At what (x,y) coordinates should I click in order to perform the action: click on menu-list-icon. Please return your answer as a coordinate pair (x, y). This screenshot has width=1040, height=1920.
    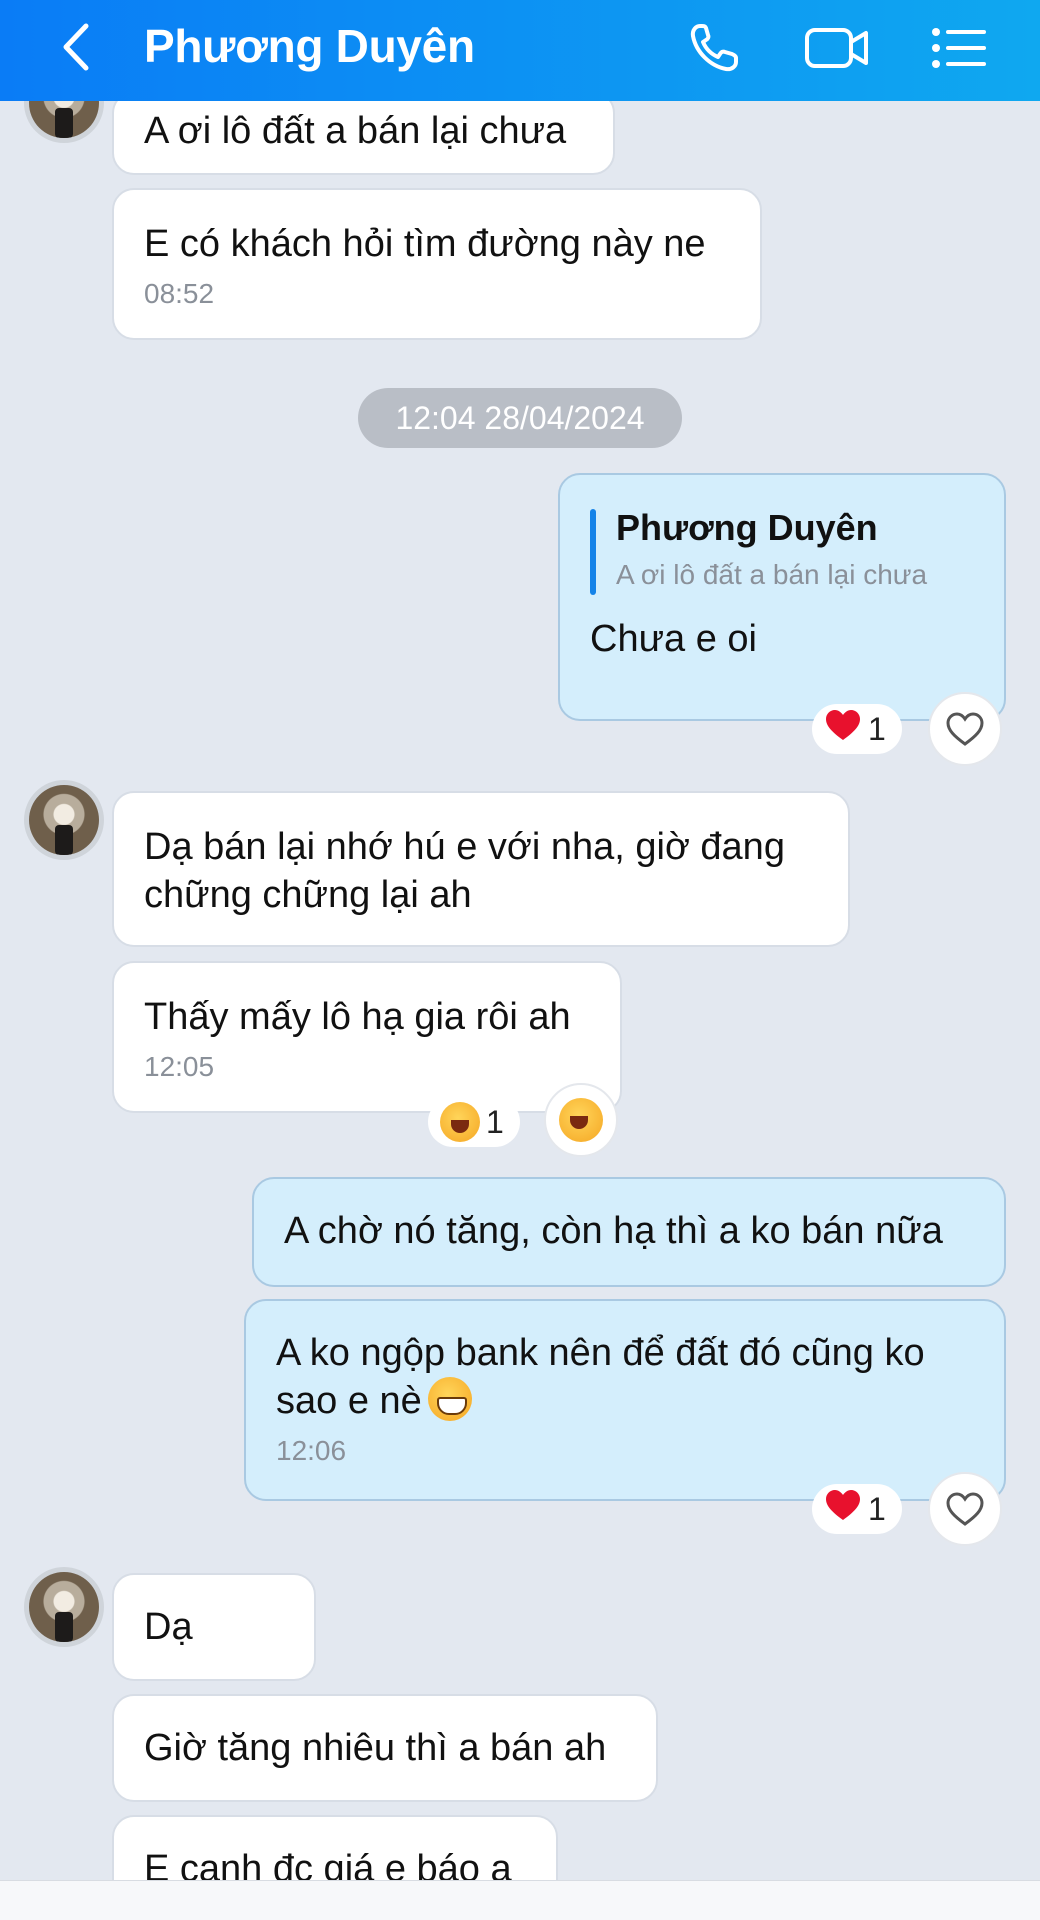
    Looking at the image, I should click on (960, 48).